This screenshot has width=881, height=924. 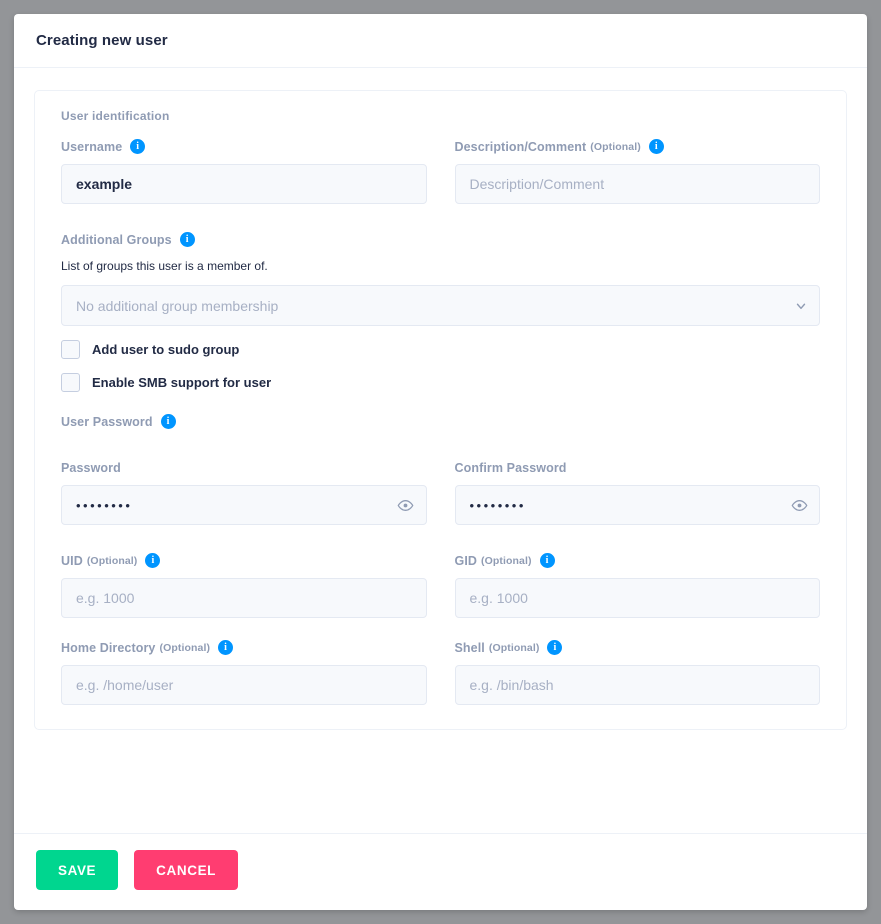 What do you see at coordinates (638, 647) in the screenshot?
I see `shell-label-row: Shell (Optional) i` at bounding box center [638, 647].